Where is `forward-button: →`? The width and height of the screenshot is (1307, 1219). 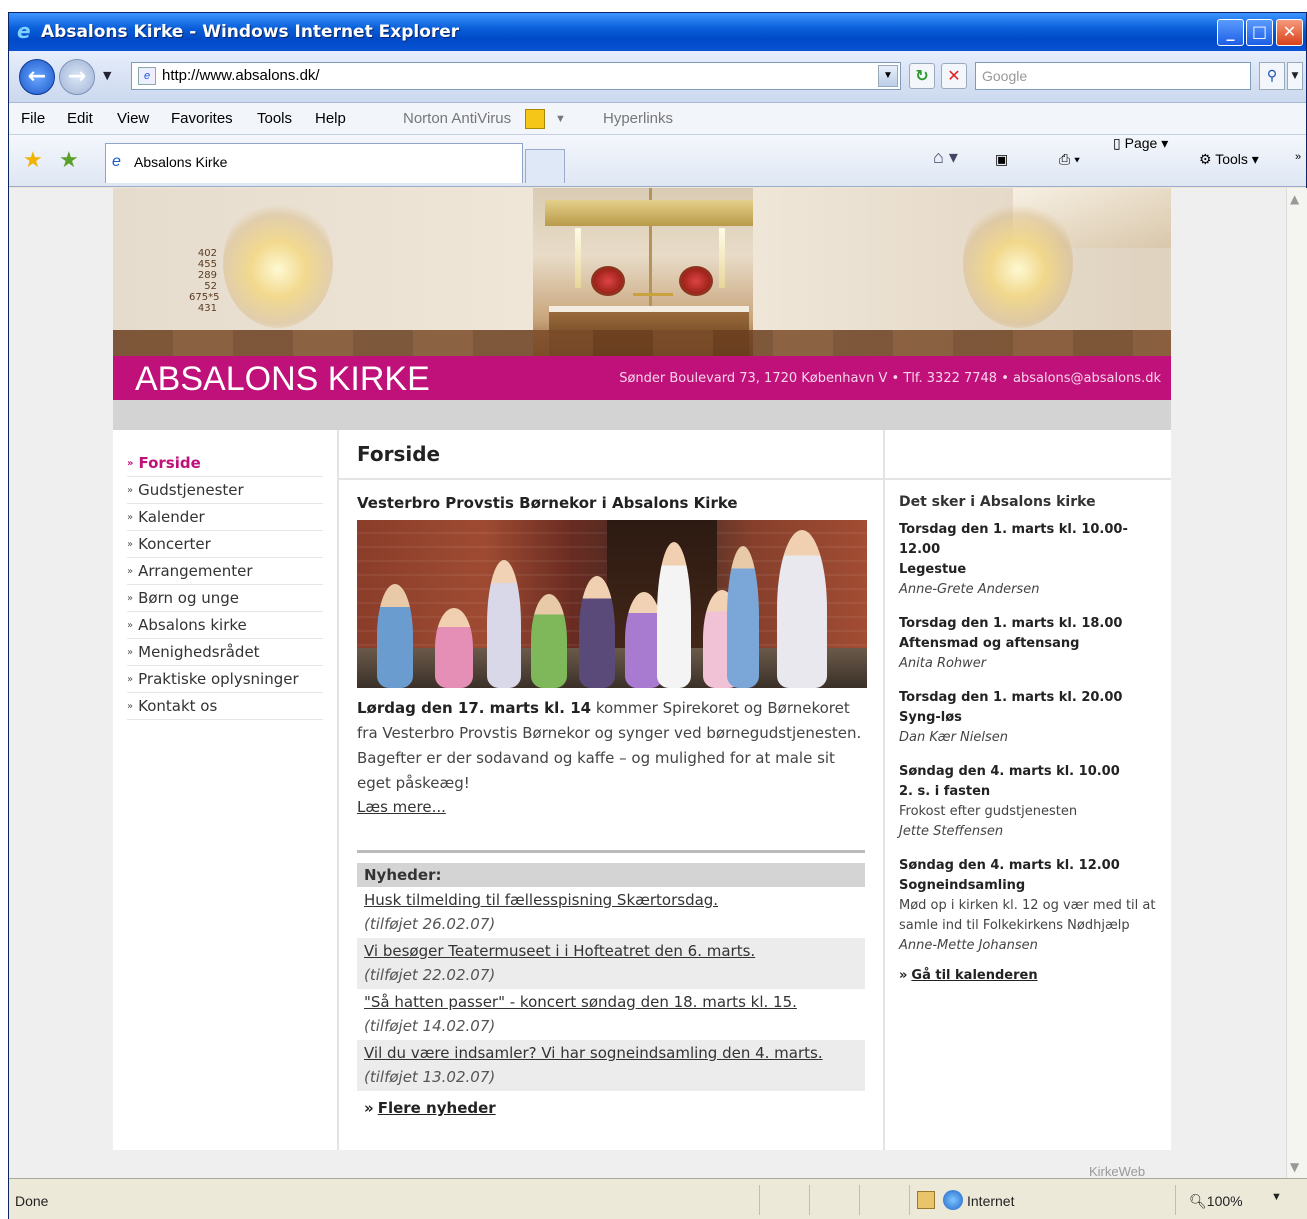
forward-button: → is located at coordinates (77, 77).